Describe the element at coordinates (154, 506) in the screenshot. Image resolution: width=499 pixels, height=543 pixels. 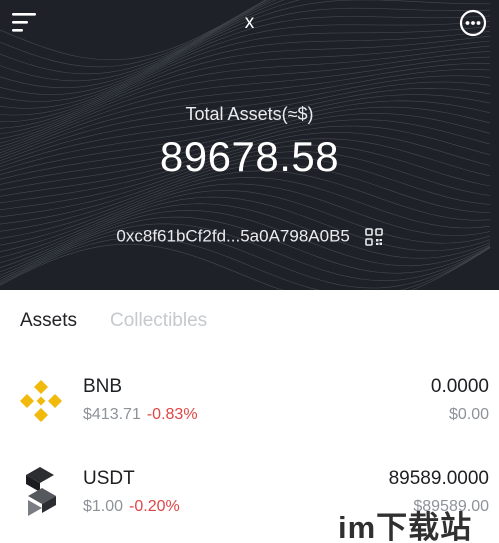
I see `asset-change: -0.20%` at that location.